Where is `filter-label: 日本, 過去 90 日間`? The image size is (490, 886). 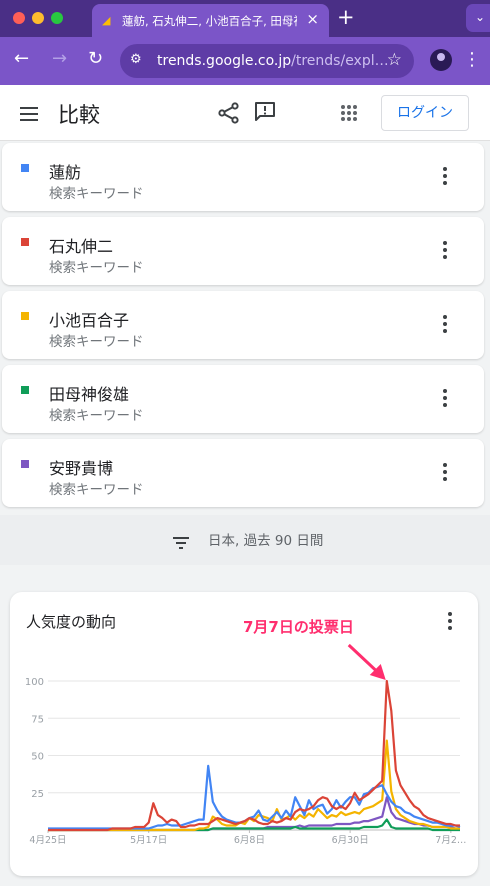 filter-label: 日本, 過去 90 日間 is located at coordinates (266, 541).